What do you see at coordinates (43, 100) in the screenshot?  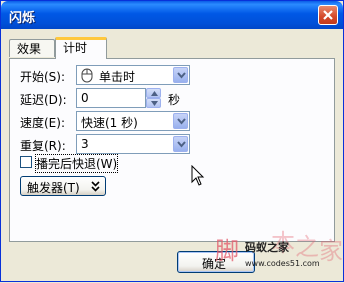 I see `delay-label: 延迟(D):` at bounding box center [43, 100].